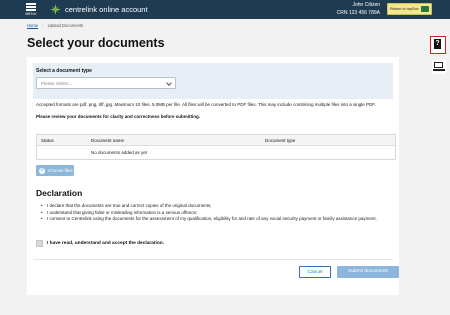 This screenshot has width=450, height=315. Describe the element at coordinates (216, 140) in the screenshot. I see `table-header: Status Document name Document type` at that location.